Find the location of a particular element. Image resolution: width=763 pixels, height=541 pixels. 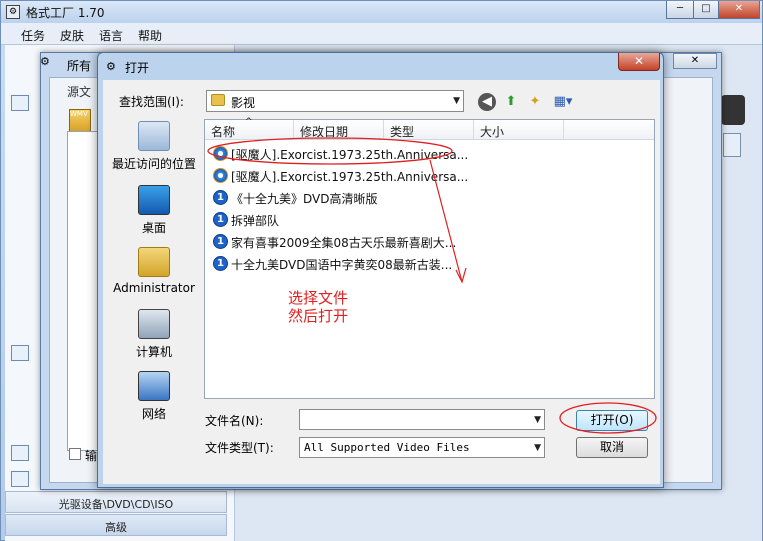

annotation-line: 选择文件 is located at coordinates (318, 298).